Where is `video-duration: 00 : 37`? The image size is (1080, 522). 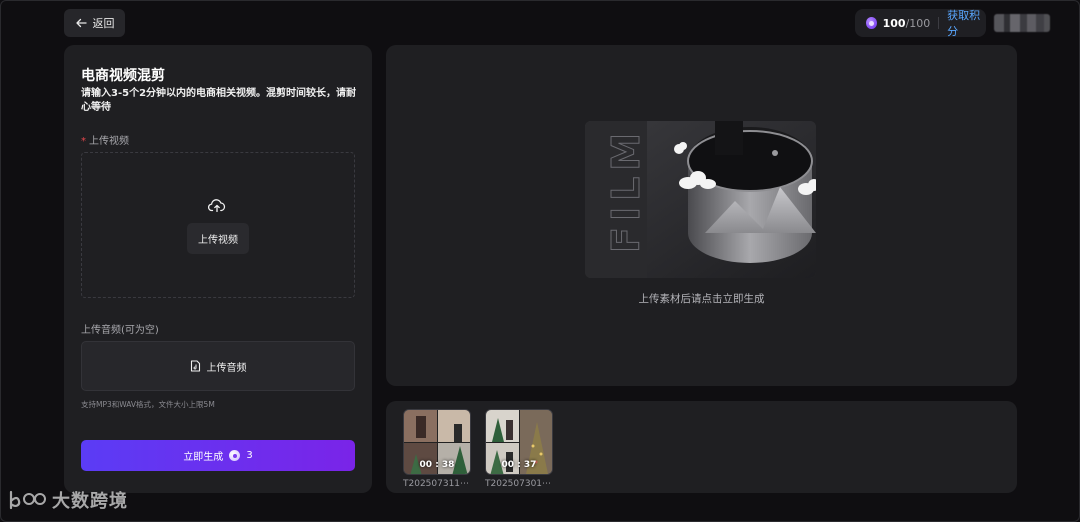
video-duration: 00 : 37 is located at coordinates (519, 465).